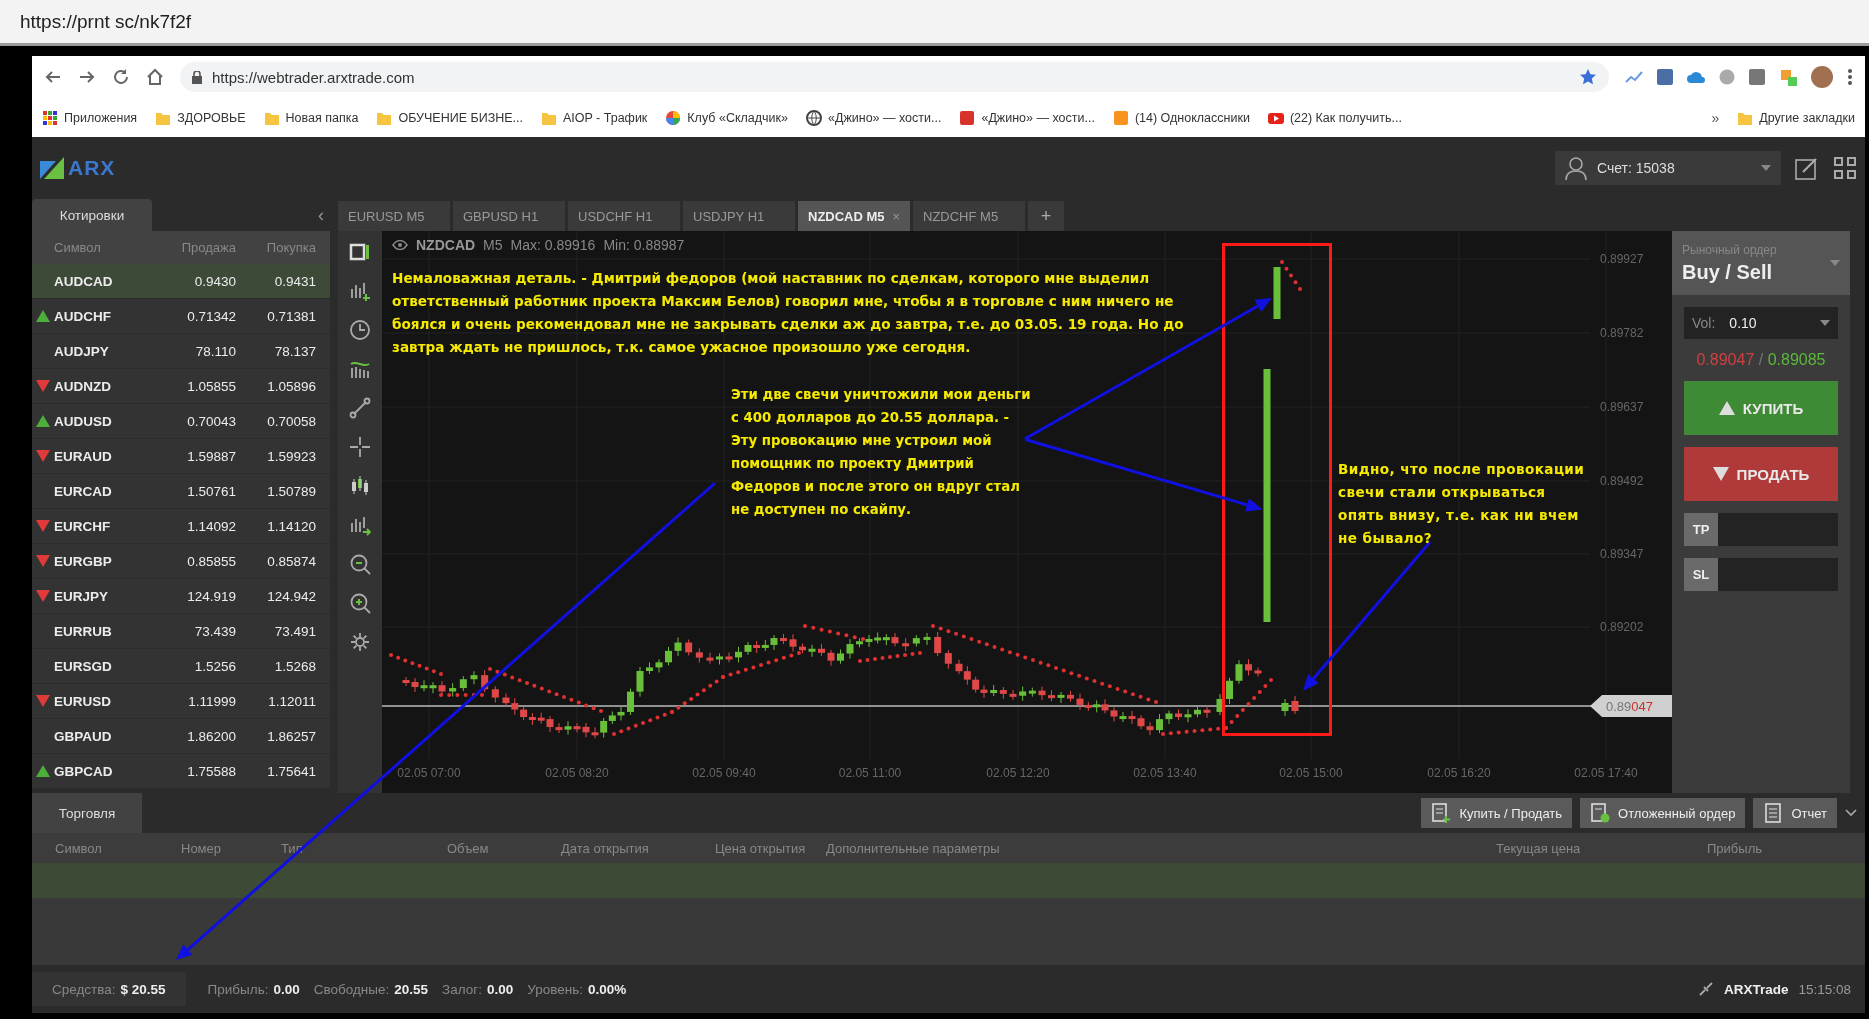 Image resolution: width=1869 pixels, height=1019 pixels. What do you see at coordinates (321, 215) in the screenshot?
I see `collapse-button: ‹` at bounding box center [321, 215].